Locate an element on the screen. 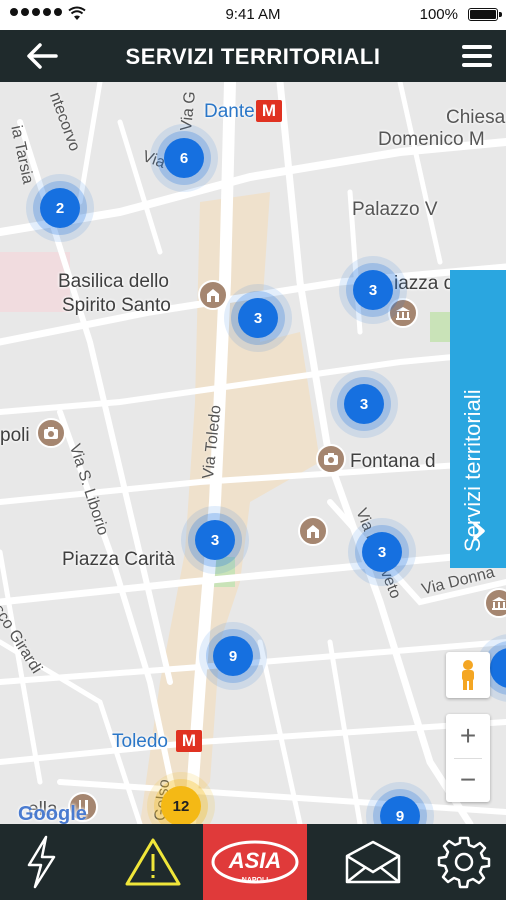 The height and width of the screenshot is (900, 506). svg-text: ASIA is located at coordinates (255, 860).